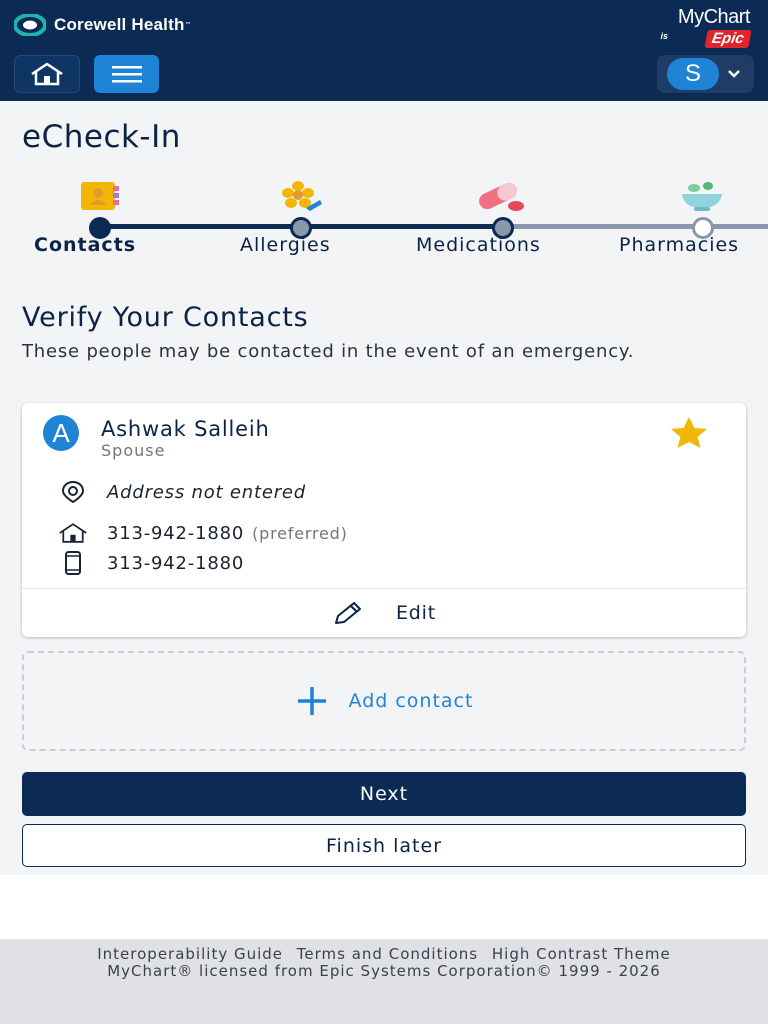  What do you see at coordinates (384, 613) in the screenshot?
I see `edit-contact-button: Edit` at bounding box center [384, 613].